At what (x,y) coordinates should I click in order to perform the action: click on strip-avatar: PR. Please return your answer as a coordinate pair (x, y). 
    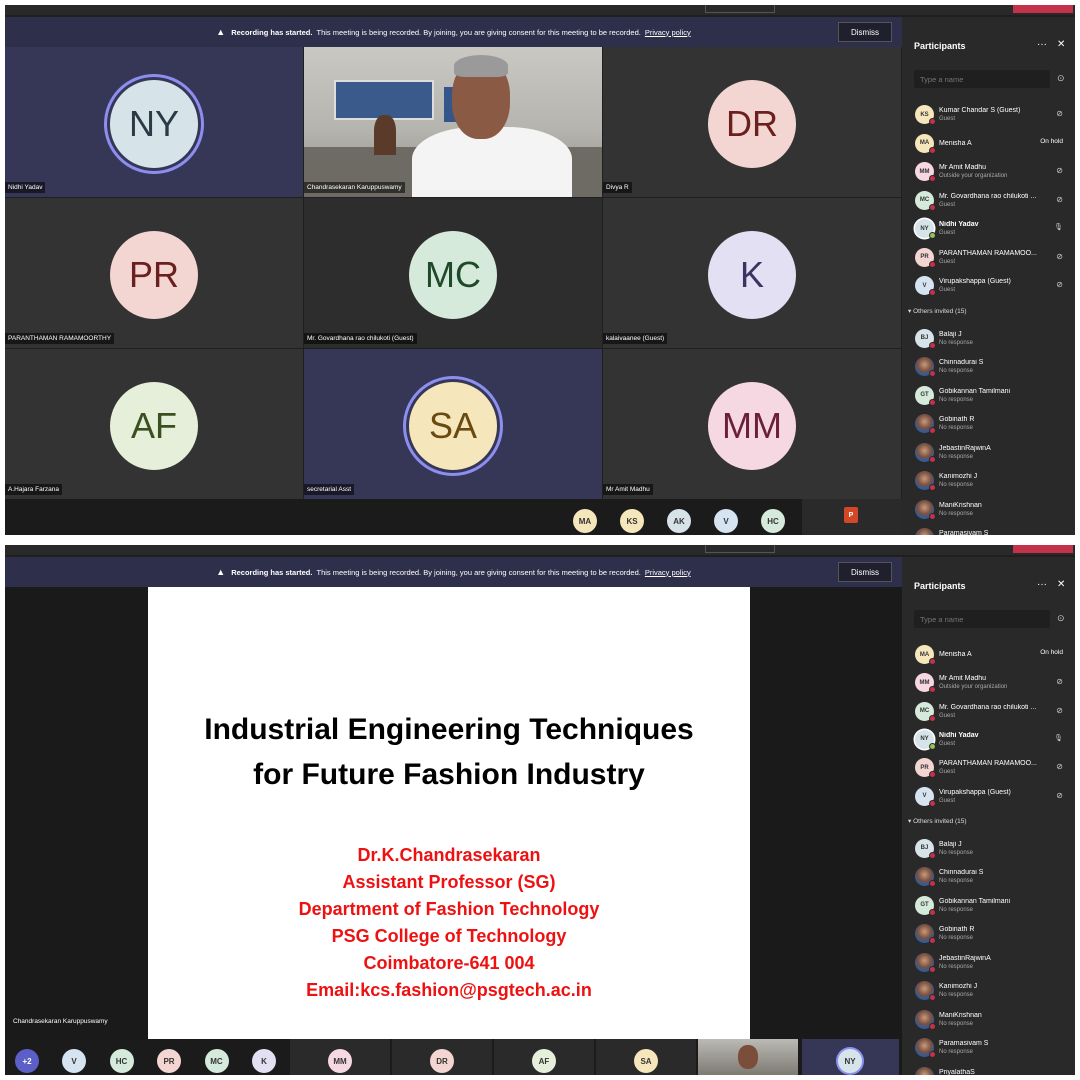
    Looking at the image, I should click on (169, 1061).